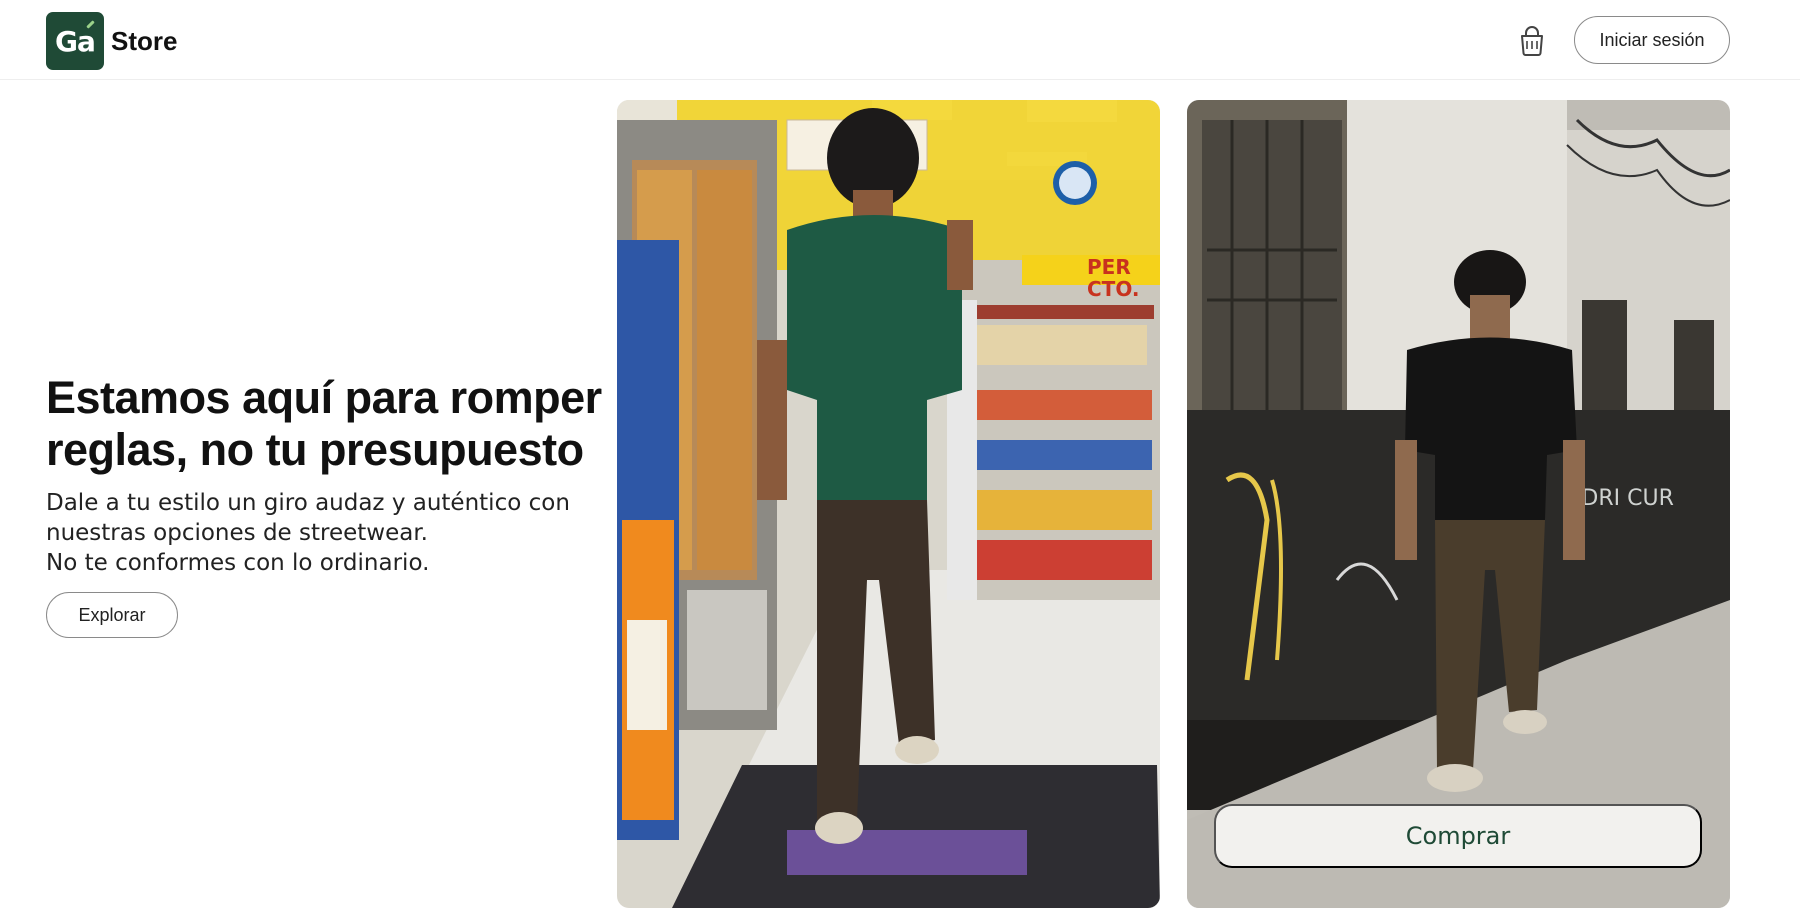 The image size is (1800, 922). Describe the element at coordinates (144, 41) in the screenshot. I see `brand-name: Store` at that location.